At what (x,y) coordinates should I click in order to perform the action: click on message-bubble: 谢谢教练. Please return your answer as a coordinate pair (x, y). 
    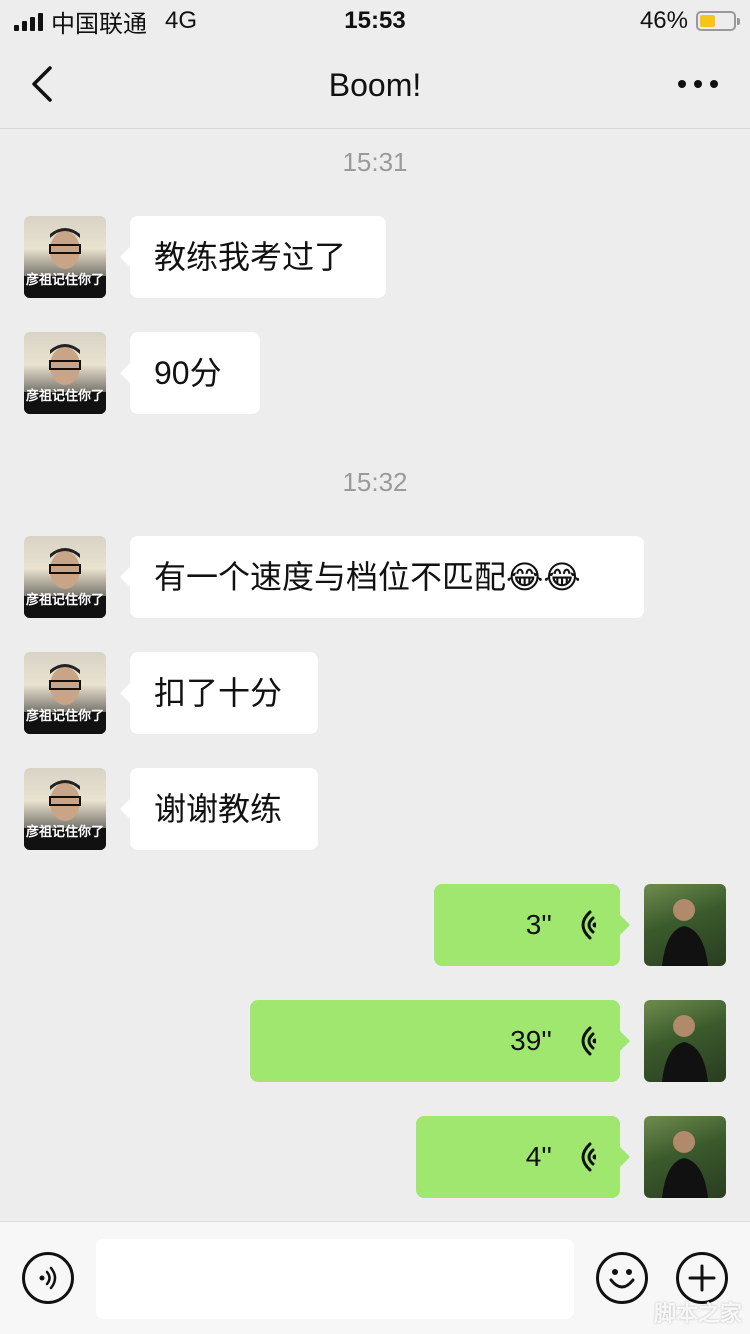
    Looking at the image, I should click on (219, 809).